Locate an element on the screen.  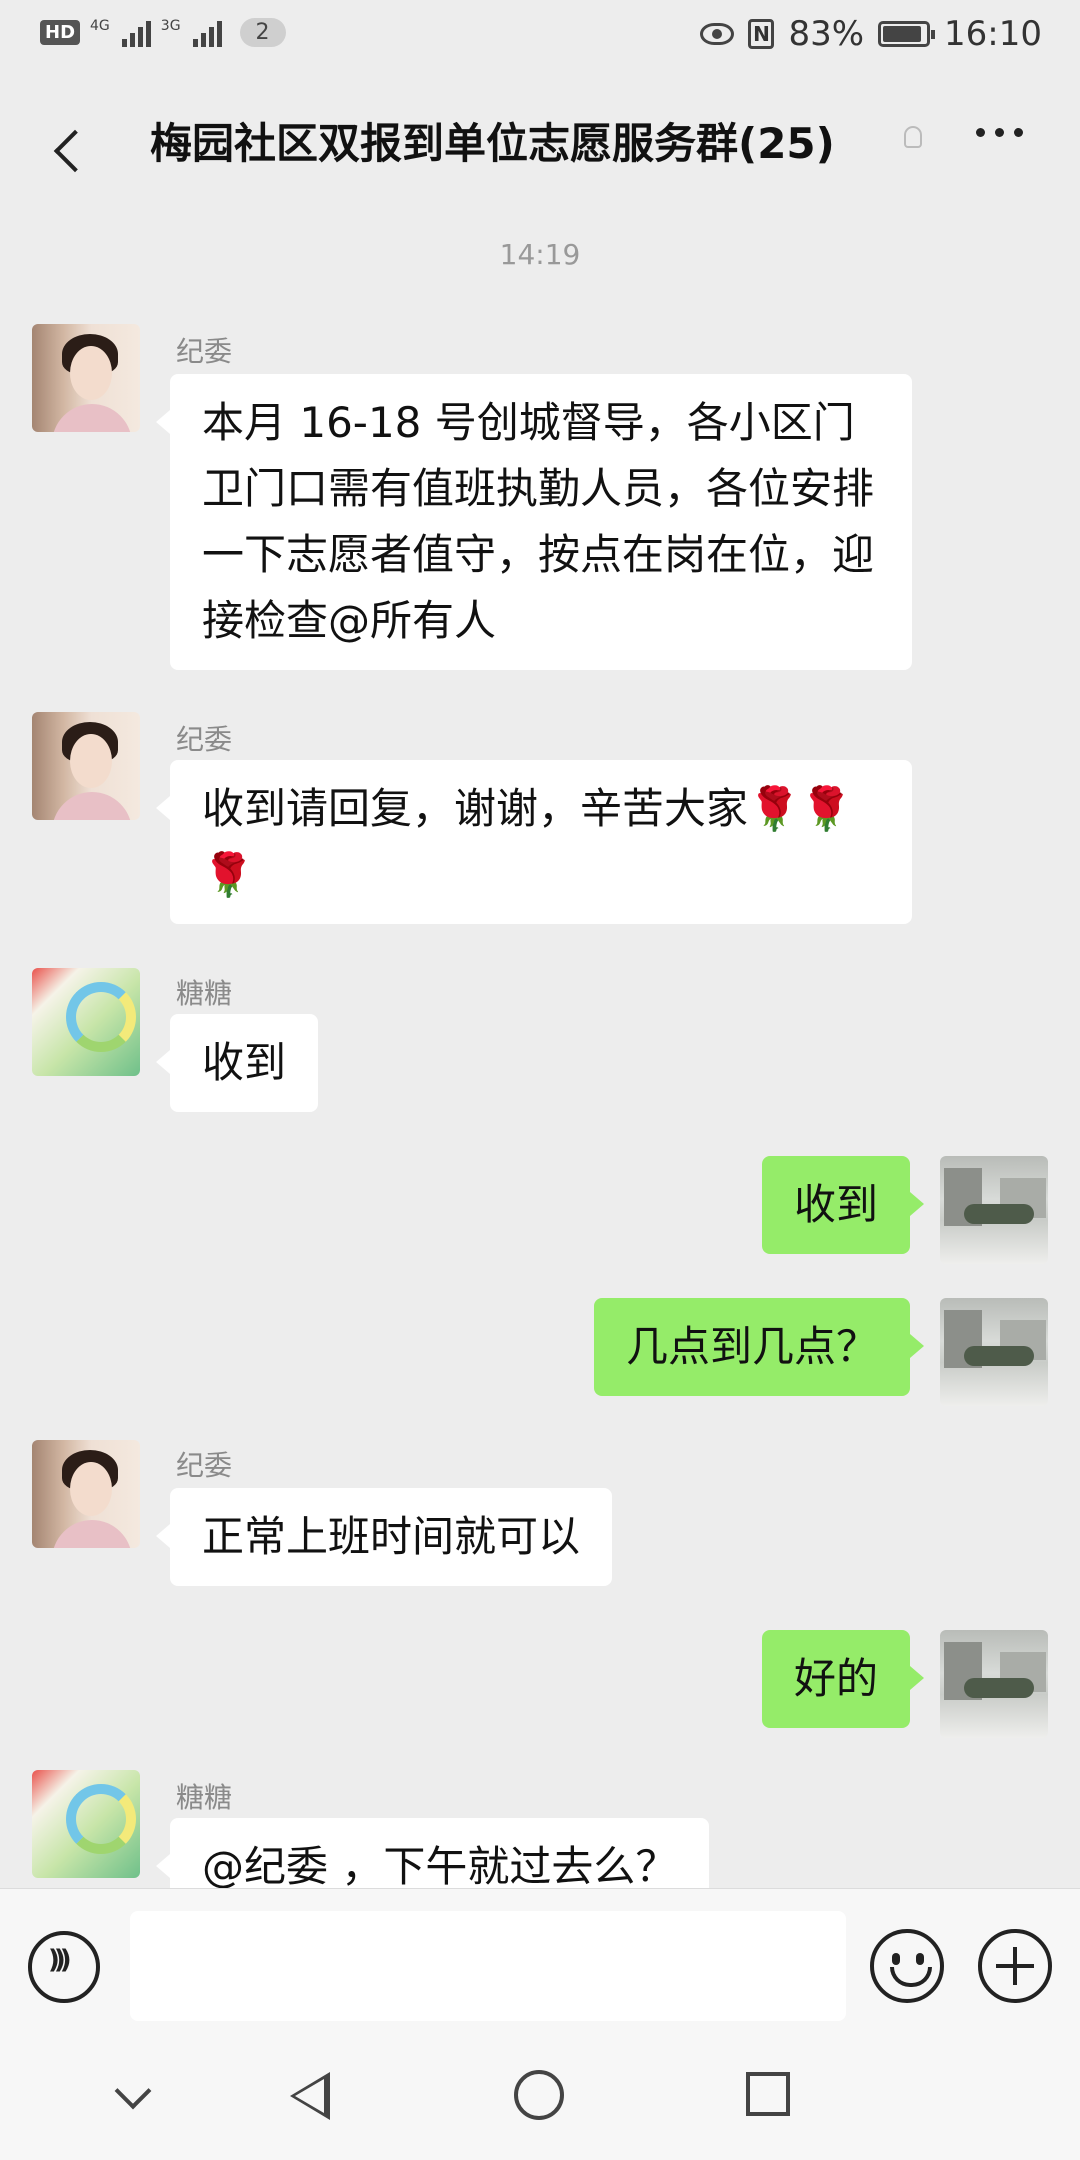
status-bar: HD 4G 3G 2 N 83% 16:10 is located at coordinates (540, 36).